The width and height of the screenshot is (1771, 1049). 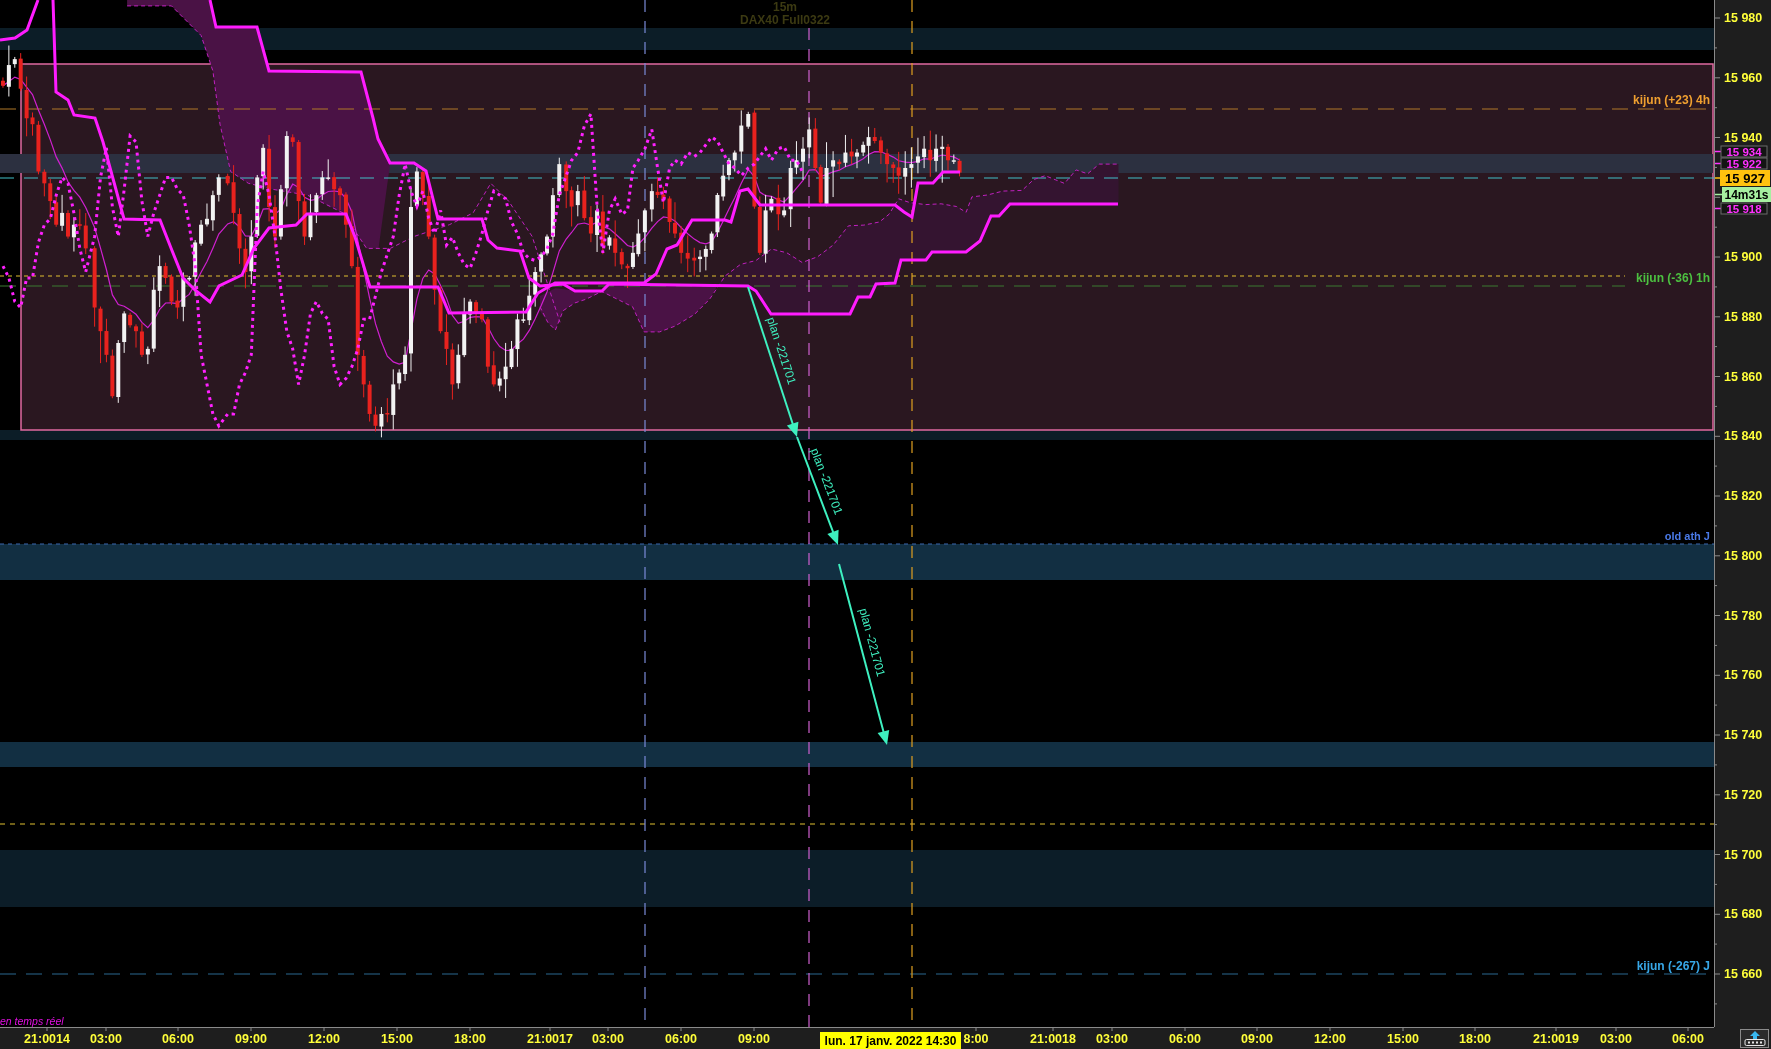 I want to click on price-label: 15 860, so click(x=1743, y=376).